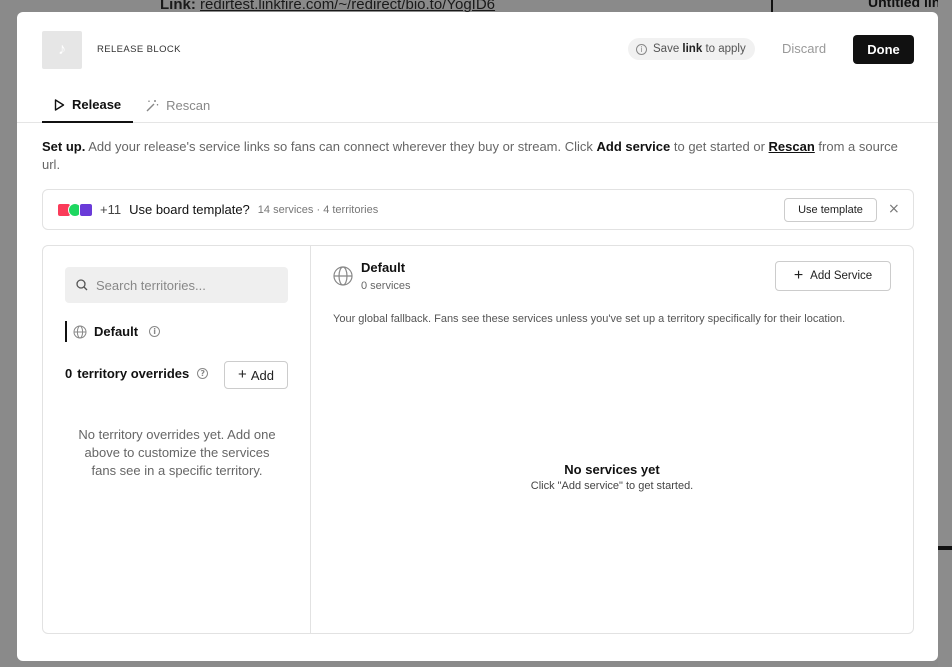 This screenshot has width=952, height=667. Describe the element at coordinates (59, 104) in the screenshot. I see `play-icon` at that location.